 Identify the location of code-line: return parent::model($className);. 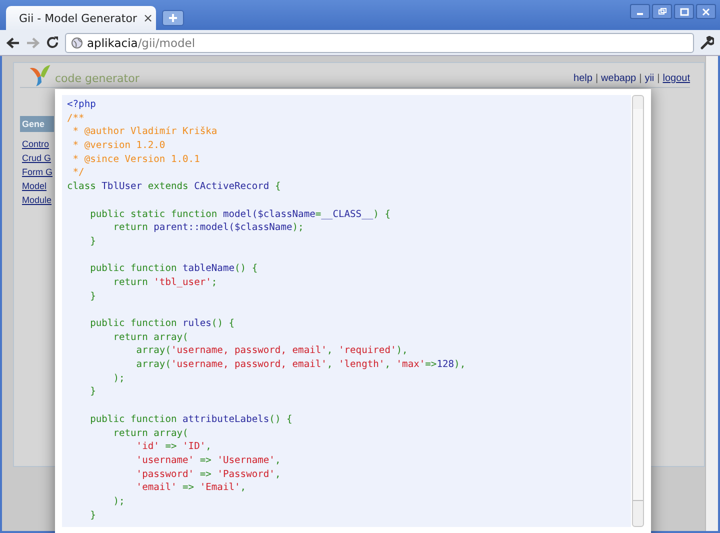
(208, 228).